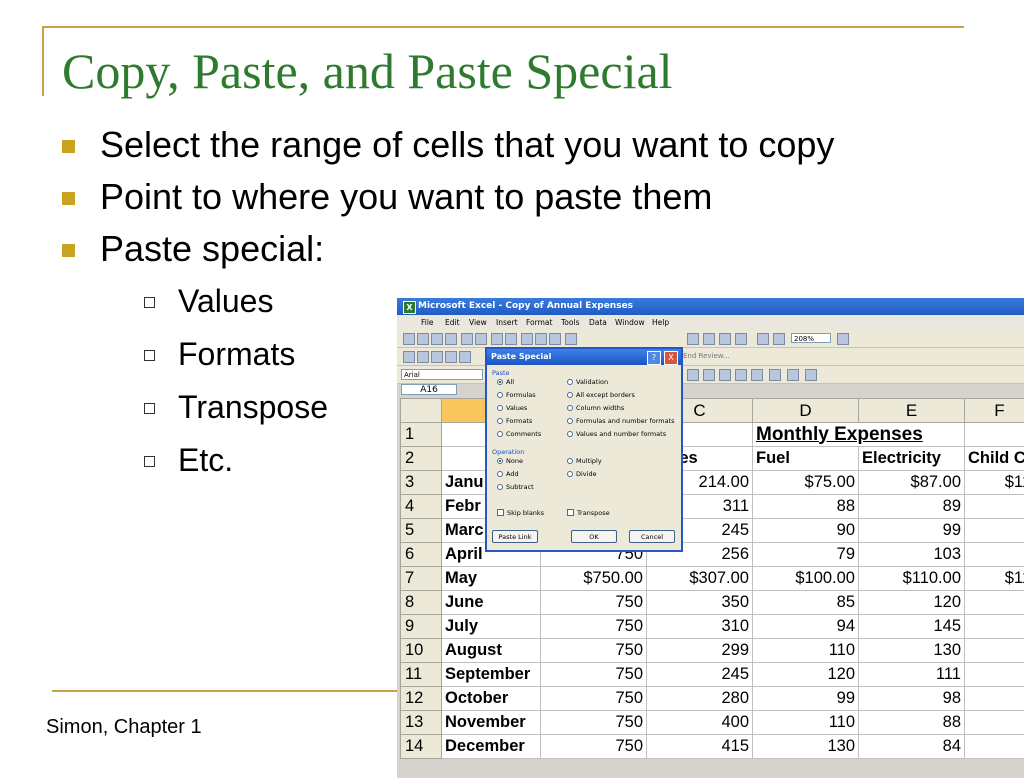 Image resolution: width=1024 pixels, height=778 pixels. I want to click on cell-c: 245, so click(700, 675).